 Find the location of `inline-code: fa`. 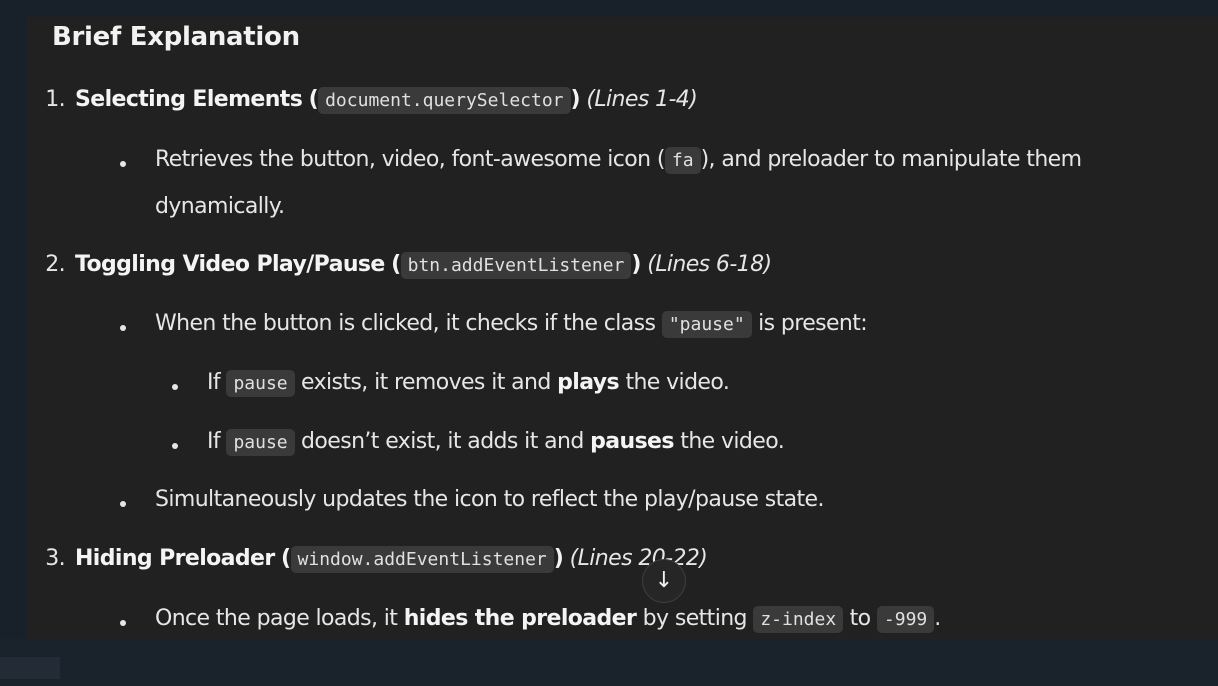

inline-code: fa is located at coordinates (682, 160).